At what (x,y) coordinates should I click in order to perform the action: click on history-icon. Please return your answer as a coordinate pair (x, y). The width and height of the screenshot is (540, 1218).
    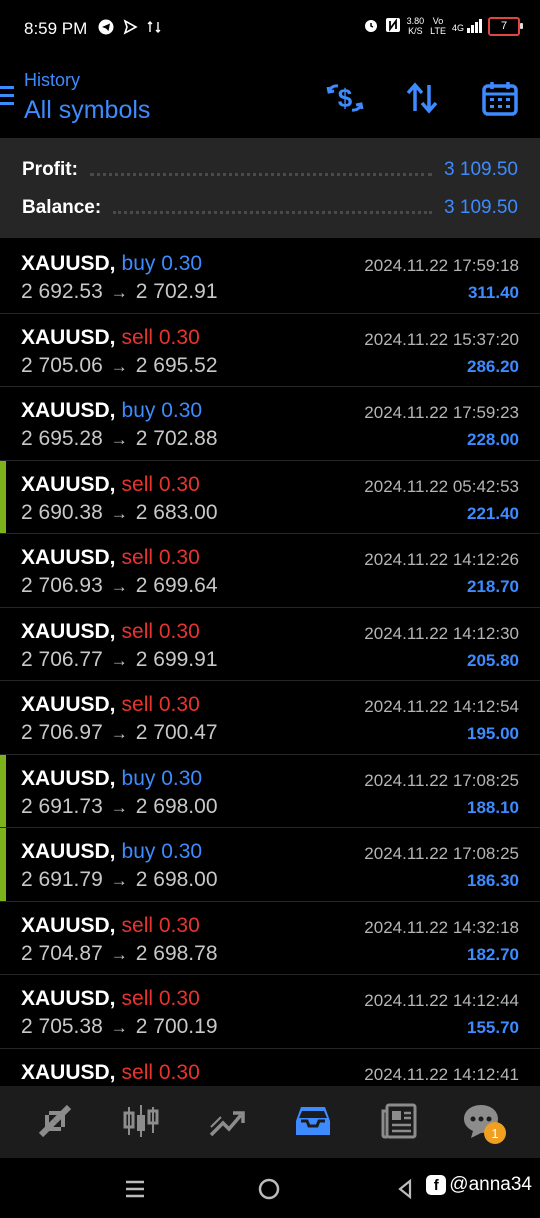
    Looking at the image, I should click on (313, 1121).